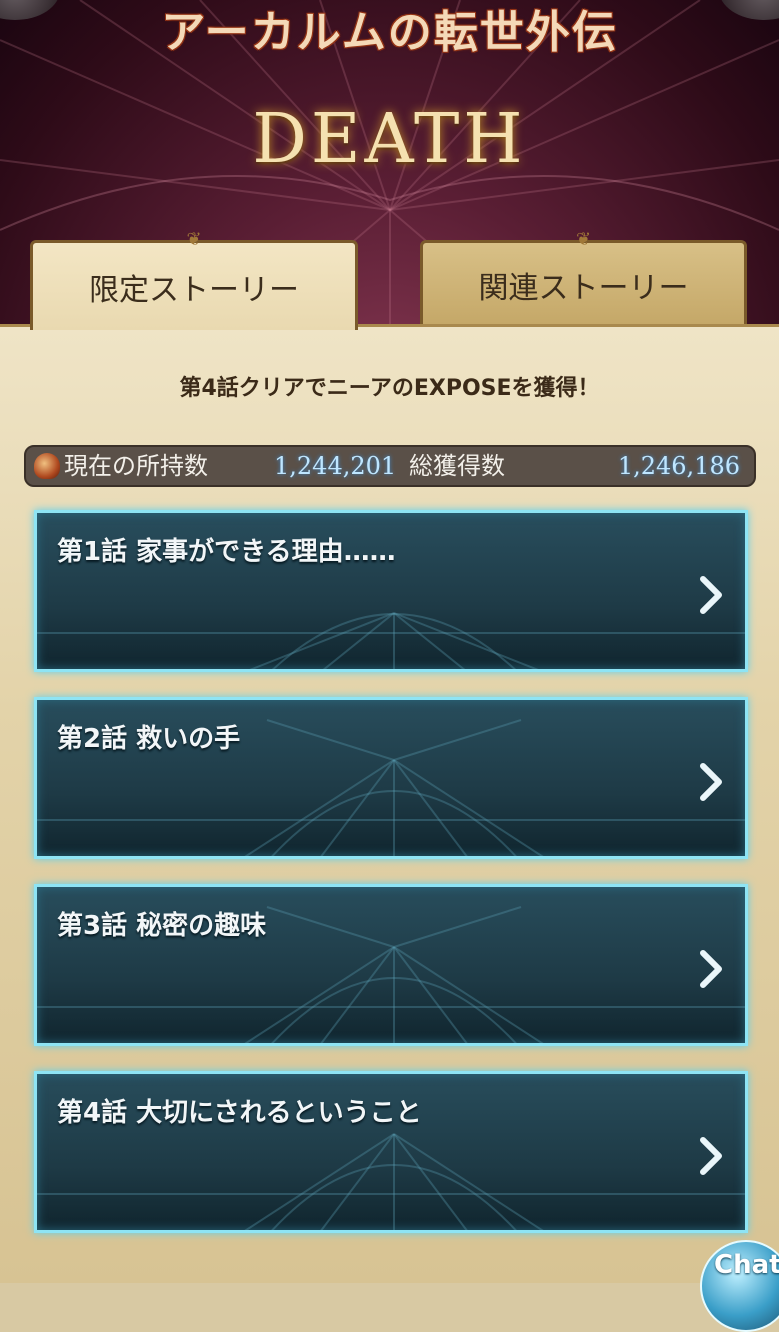 The width and height of the screenshot is (779, 1332). I want to click on count-bar: 現在の所持数 1,244,201 総獲得数 1,246,186, so click(390, 466).